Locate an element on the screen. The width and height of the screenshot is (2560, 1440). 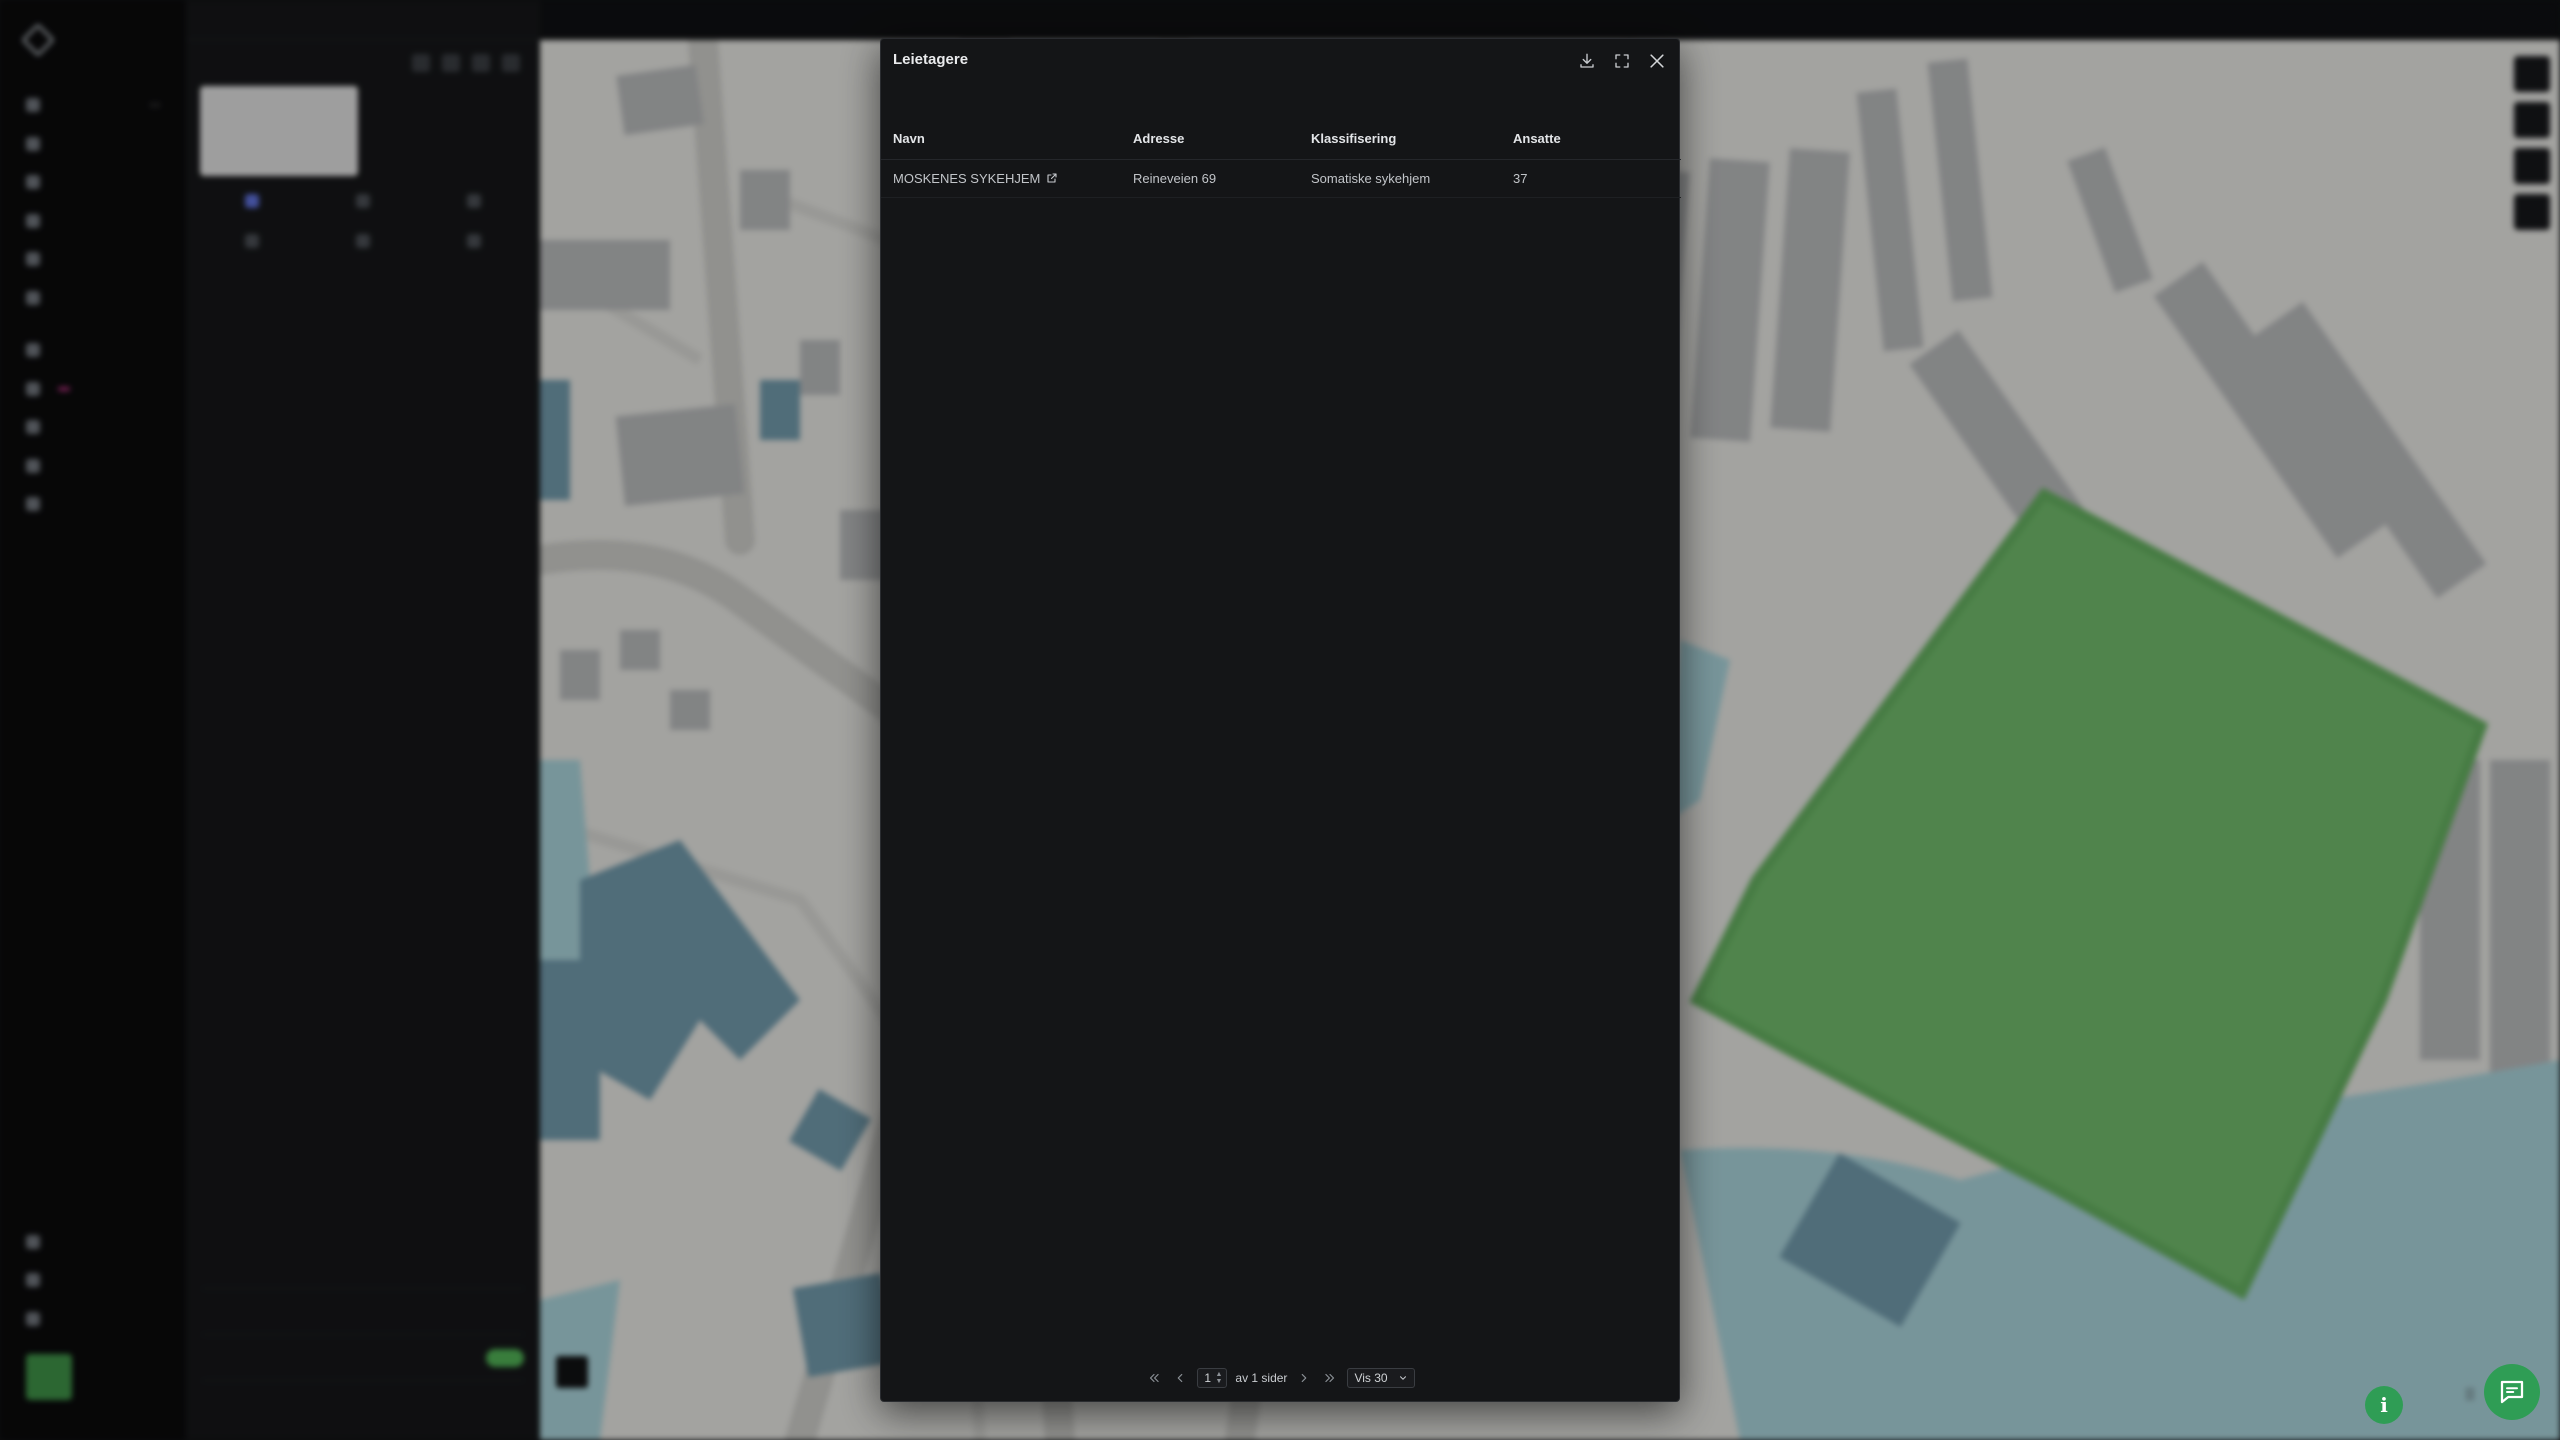
stepper-icon: ▲ ▼ is located at coordinates (1218, 1378).